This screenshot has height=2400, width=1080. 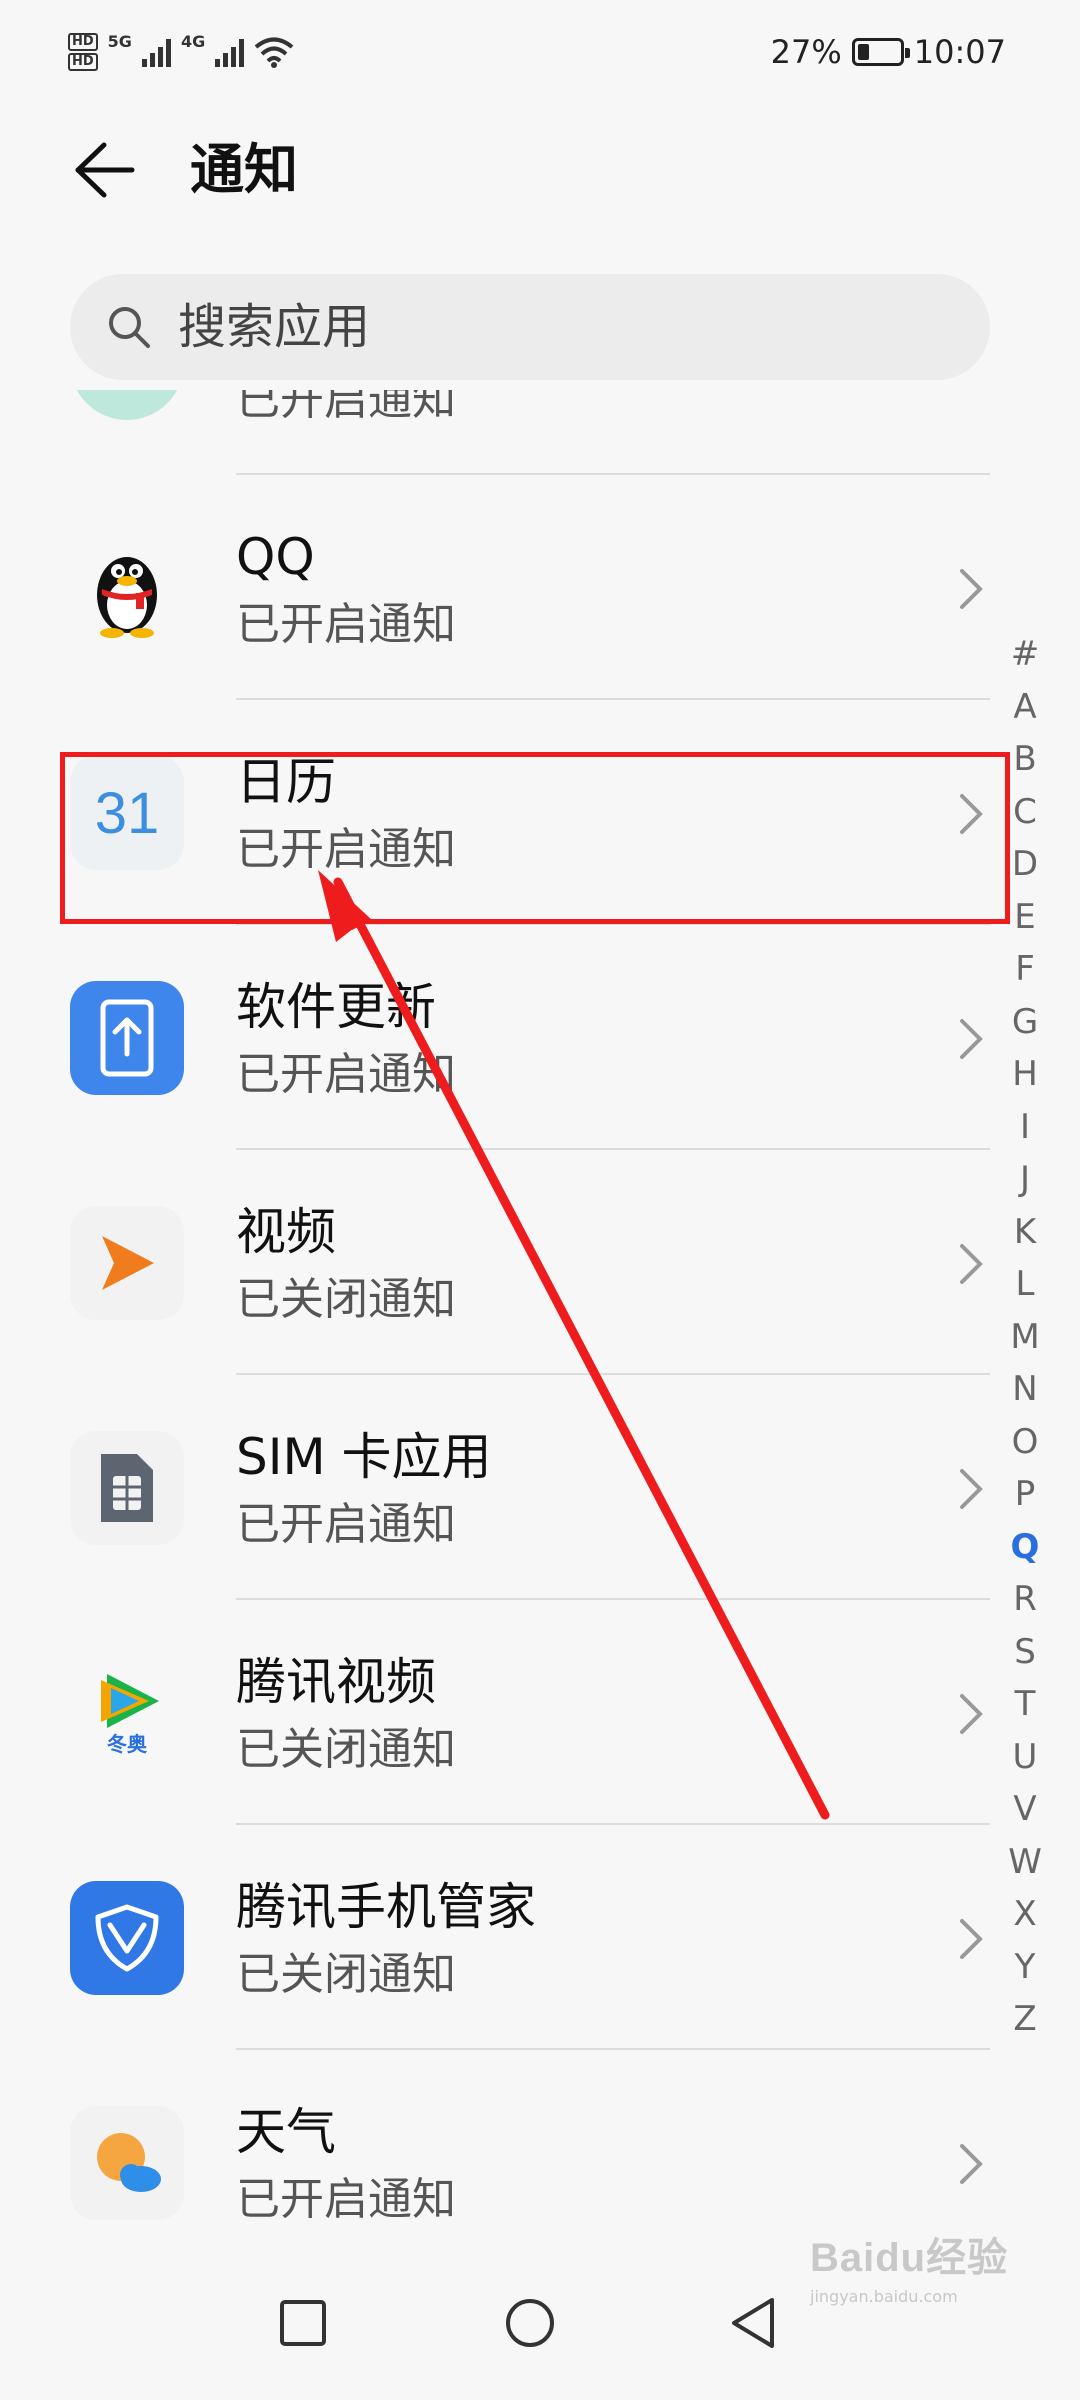 I want to click on search-icon, so click(x=129, y=327).